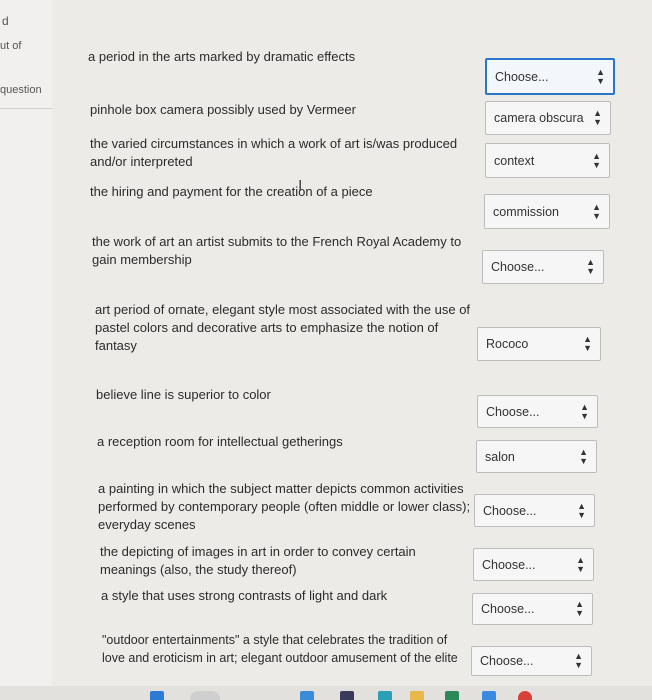  What do you see at coordinates (183, 394) in the screenshot?
I see `prompt-7: believe line is superior to color` at bounding box center [183, 394].